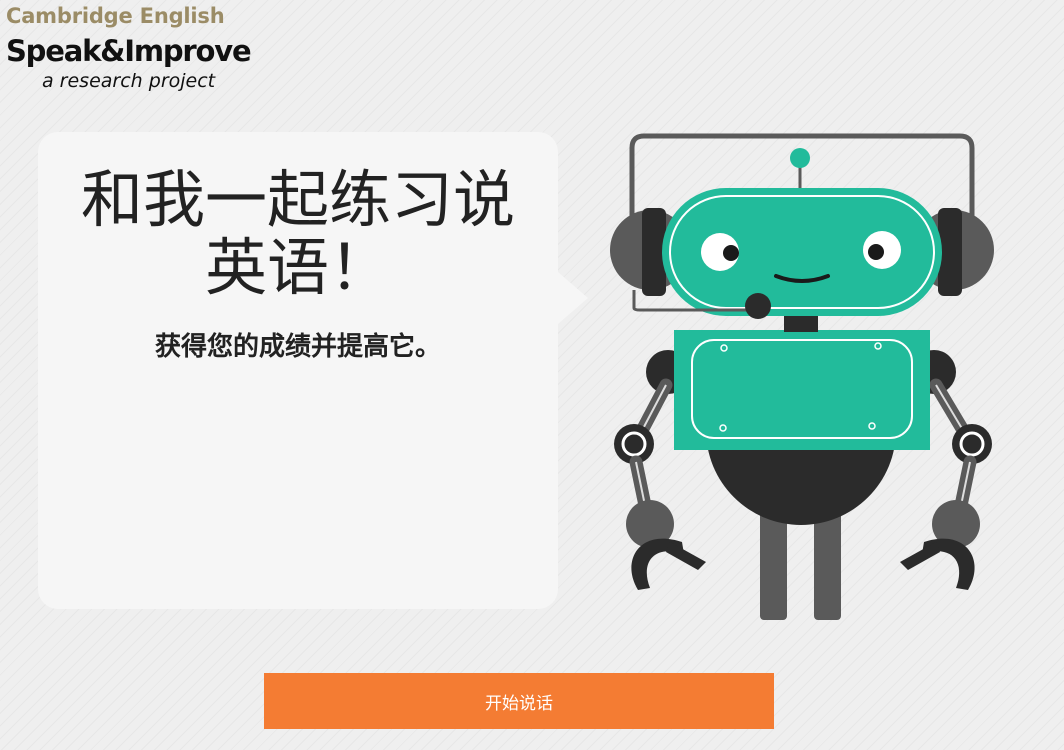 Image resolution: width=1064 pixels, height=750 pixels. Describe the element at coordinates (297, 267) in the screenshot. I see `headline-line-2: 英语！` at that location.